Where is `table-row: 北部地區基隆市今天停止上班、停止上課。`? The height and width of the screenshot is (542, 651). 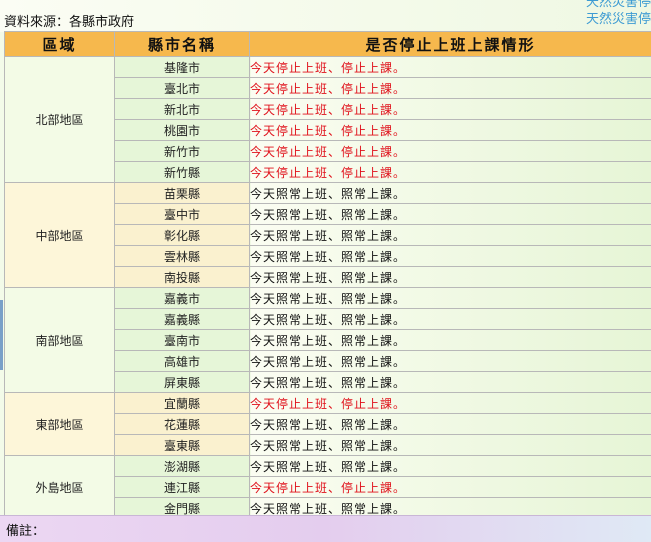
table-row: 北部地區基隆市今天停止上班、停止上課。 is located at coordinates (328, 67).